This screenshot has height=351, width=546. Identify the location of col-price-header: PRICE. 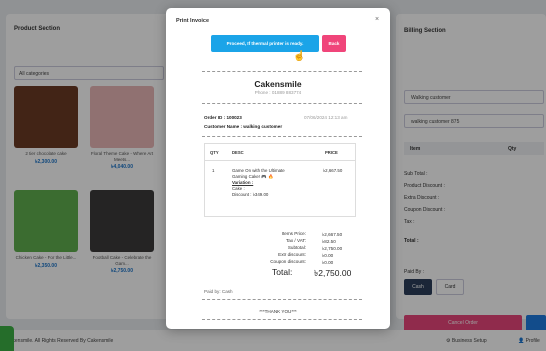
(331, 152).